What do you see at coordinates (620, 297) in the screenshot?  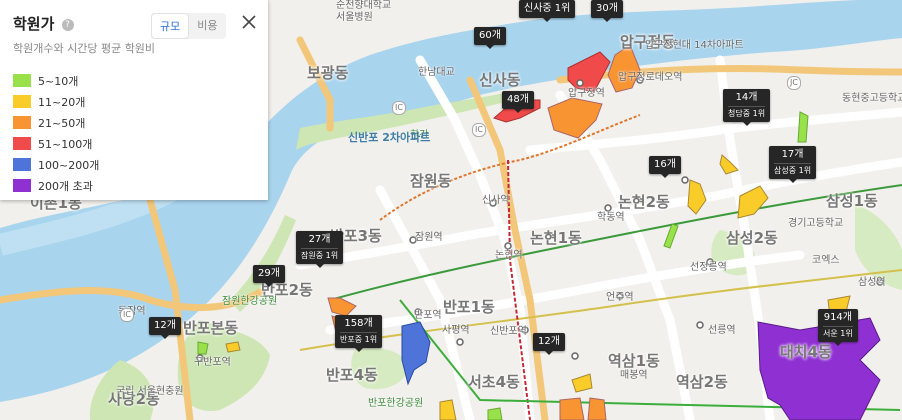 I see `place-label: 언주역` at bounding box center [620, 297].